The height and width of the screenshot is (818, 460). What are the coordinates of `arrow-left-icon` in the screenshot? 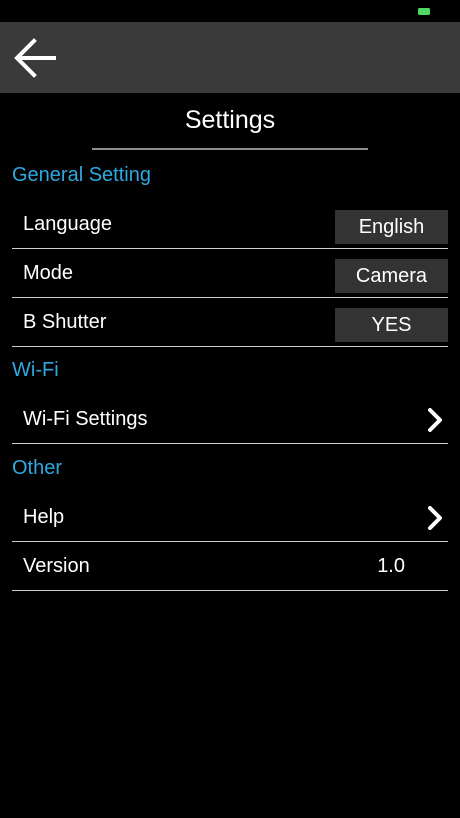 It's located at (35, 58).